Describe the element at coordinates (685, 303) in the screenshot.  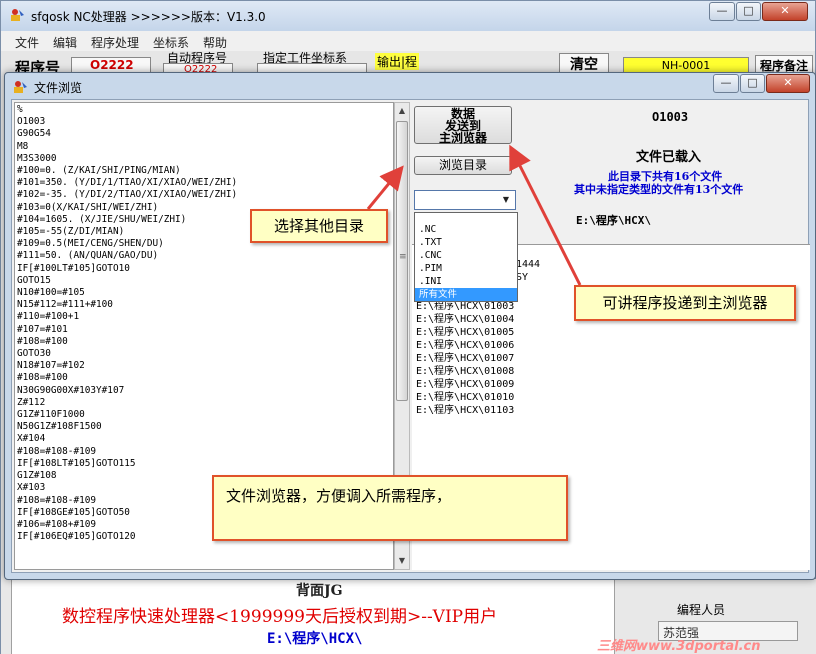
I see `callout-send-to-main: 可讲程序投递到主浏览器` at that location.